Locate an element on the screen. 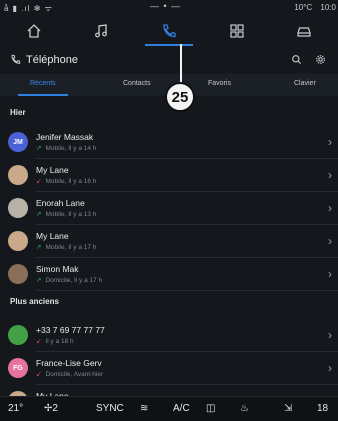 This screenshot has height=421, width=338. contact-name: Jenifer Massak is located at coordinates (65, 137).